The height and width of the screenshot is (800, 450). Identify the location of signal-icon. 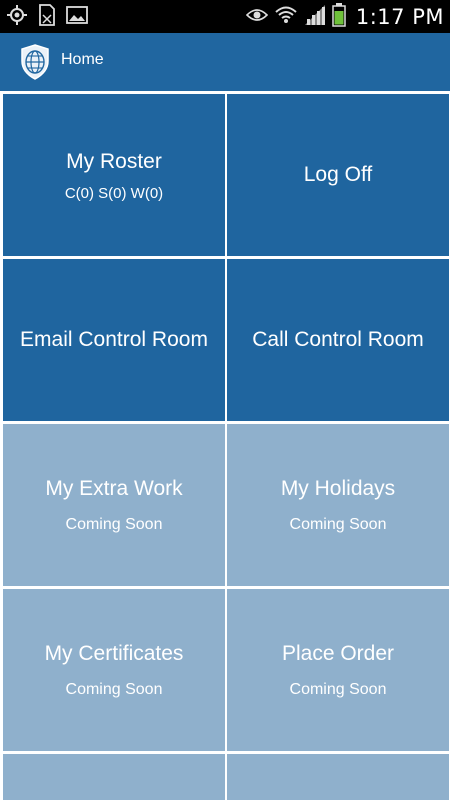
(315, 17).